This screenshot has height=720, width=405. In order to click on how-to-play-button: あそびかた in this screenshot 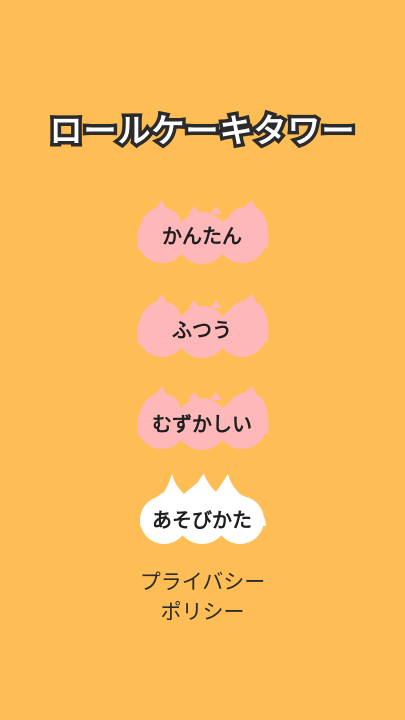, I will do `click(202, 510)`.